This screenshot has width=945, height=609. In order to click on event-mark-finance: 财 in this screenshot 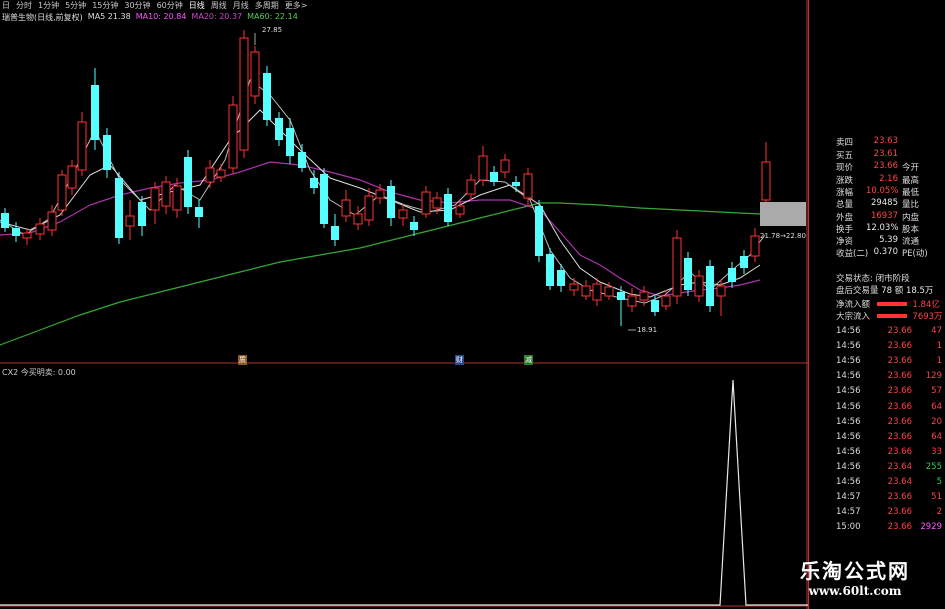, I will do `click(459, 360)`.